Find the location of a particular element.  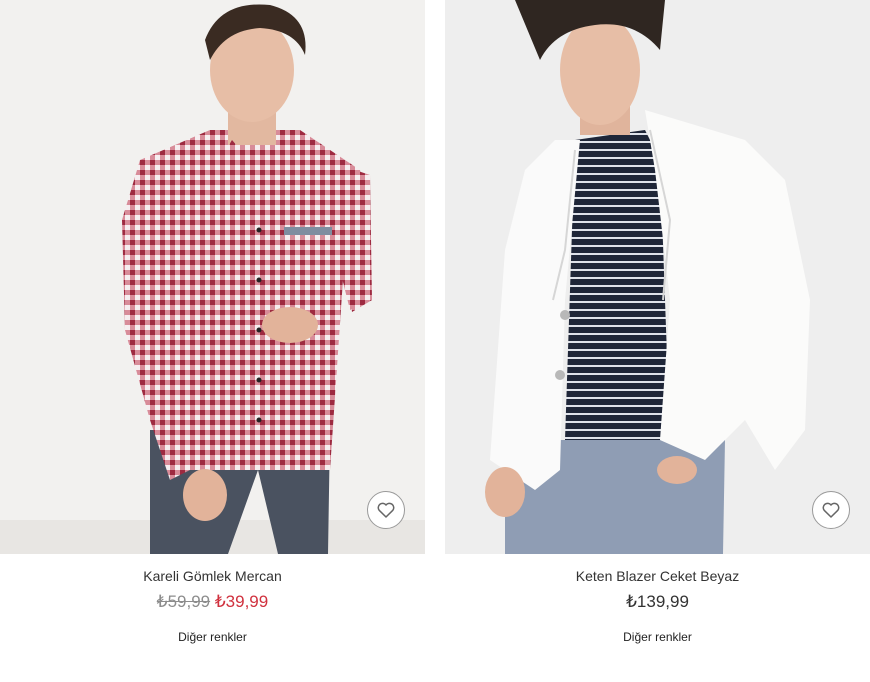

product-name: Keten Blazer Ceket Beyaz is located at coordinates (657, 576).